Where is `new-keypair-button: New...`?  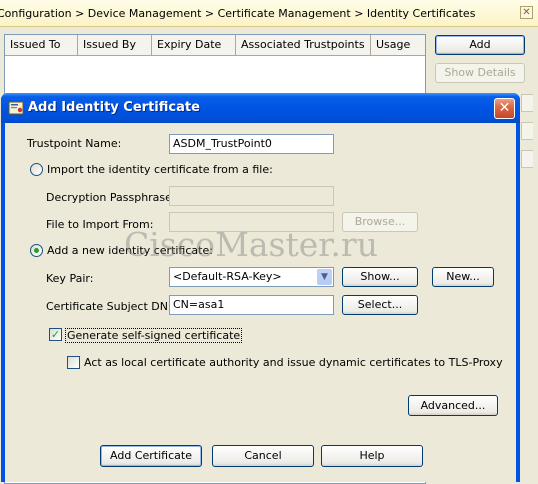
new-keypair-button: New... is located at coordinates (463, 277).